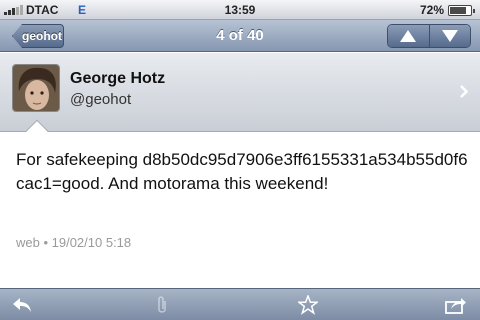 Image resolution: width=480 pixels, height=320 pixels. Describe the element at coordinates (240, 36) in the screenshot. I see `navigation-bar: geohot 4 of 40` at that location.